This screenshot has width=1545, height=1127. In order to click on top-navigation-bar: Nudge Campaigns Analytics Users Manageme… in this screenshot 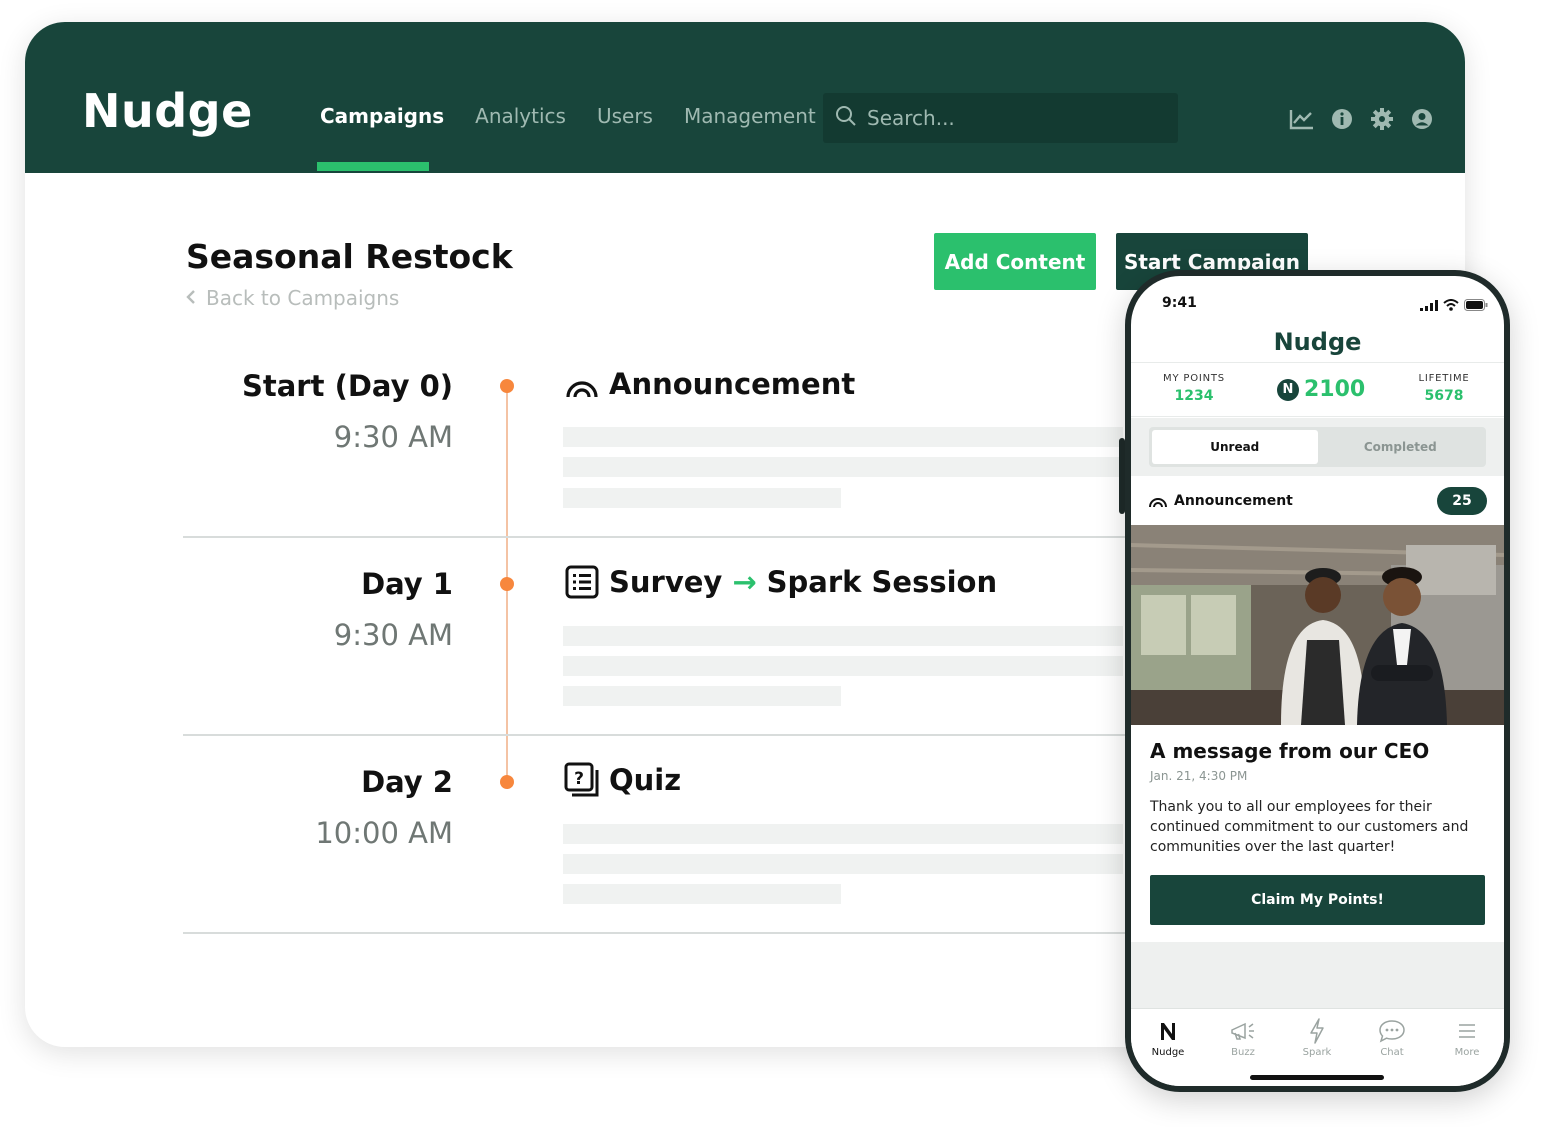, I will do `click(745, 97)`.